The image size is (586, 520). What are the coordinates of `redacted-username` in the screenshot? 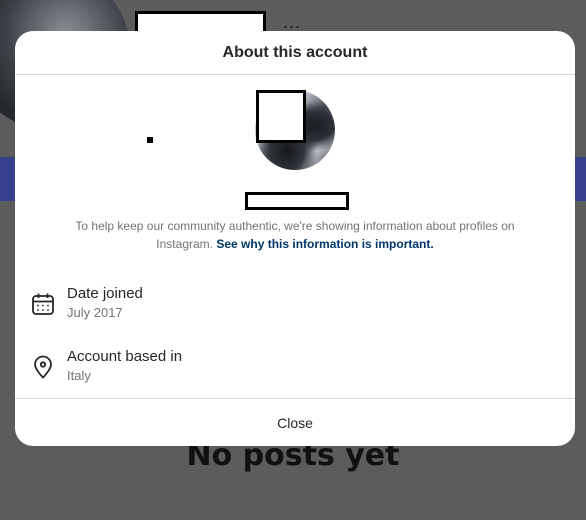 It's located at (297, 201).